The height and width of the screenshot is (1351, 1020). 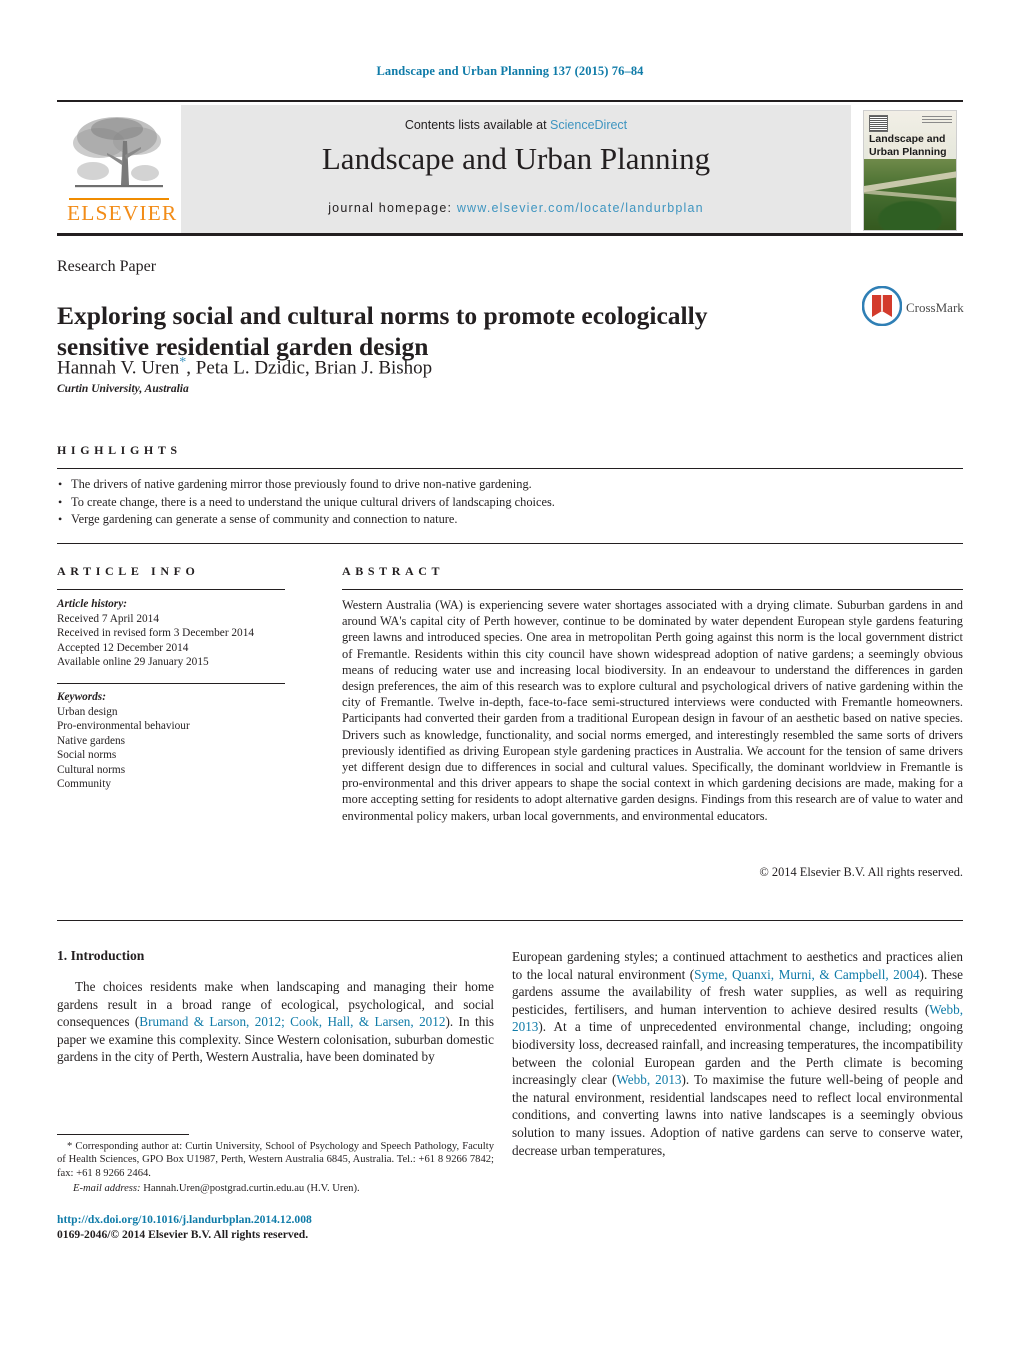 What do you see at coordinates (588, 125) in the screenshot?
I see `sciencedirect-link: ScienceDirect` at bounding box center [588, 125].